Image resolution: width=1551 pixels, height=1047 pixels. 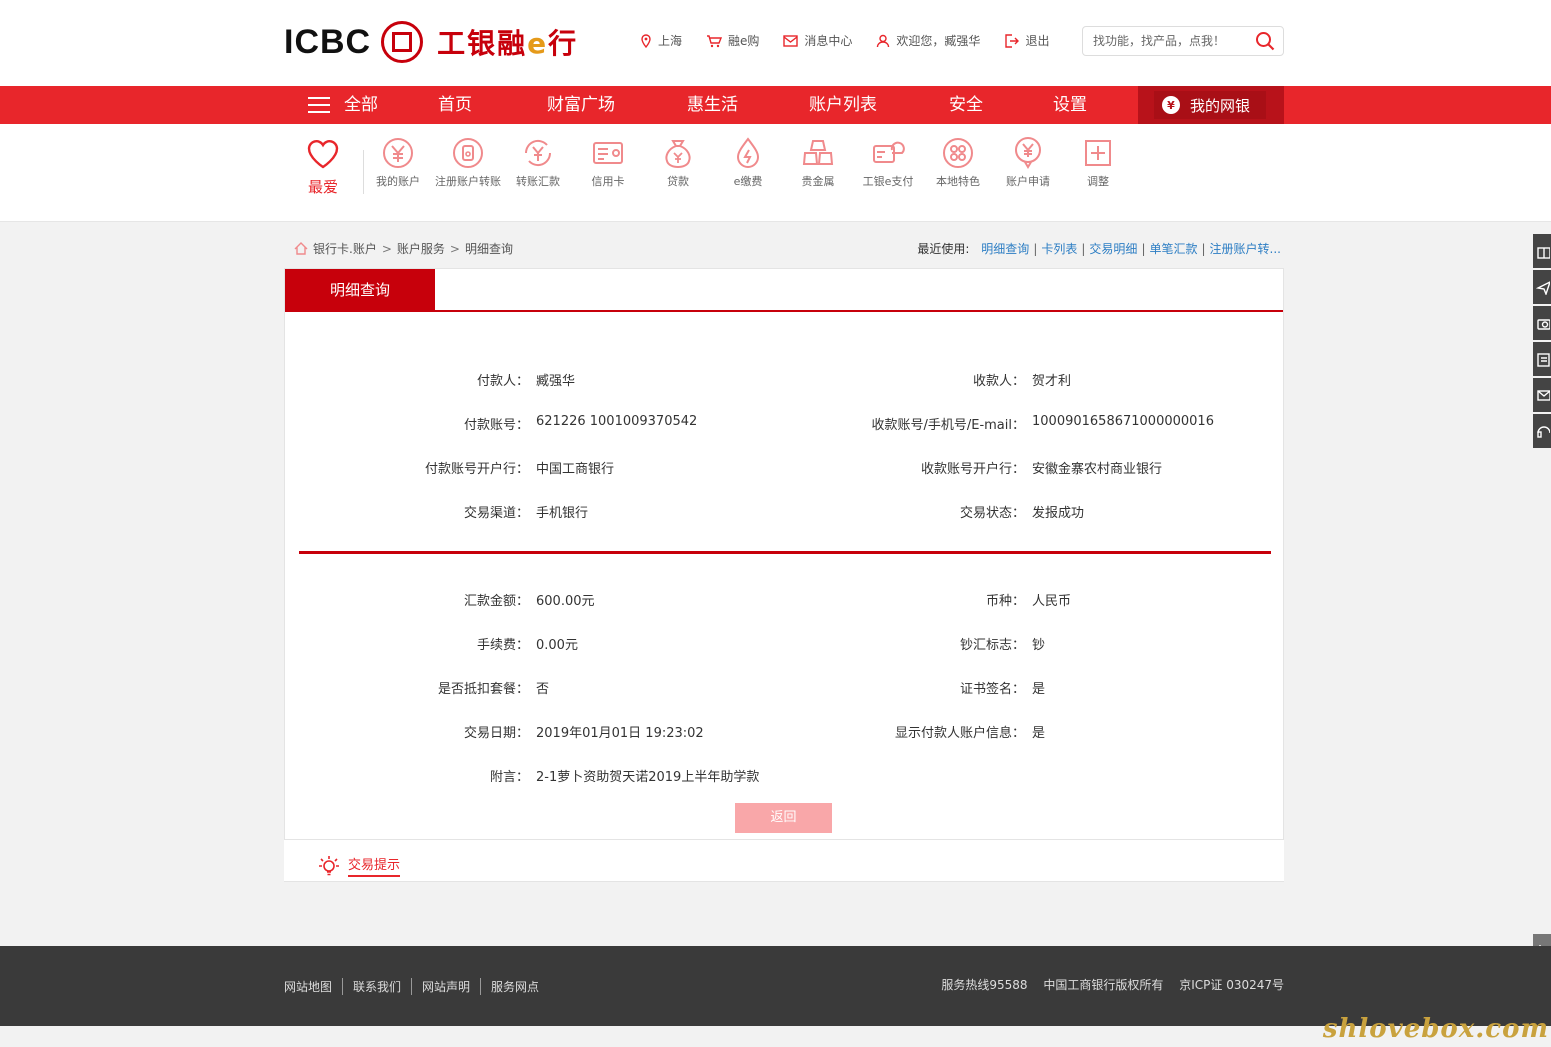 What do you see at coordinates (648, 777) in the screenshot?
I see `remark-value: 2-1萝卜资助贺天诺2019上半年助学款` at bounding box center [648, 777].